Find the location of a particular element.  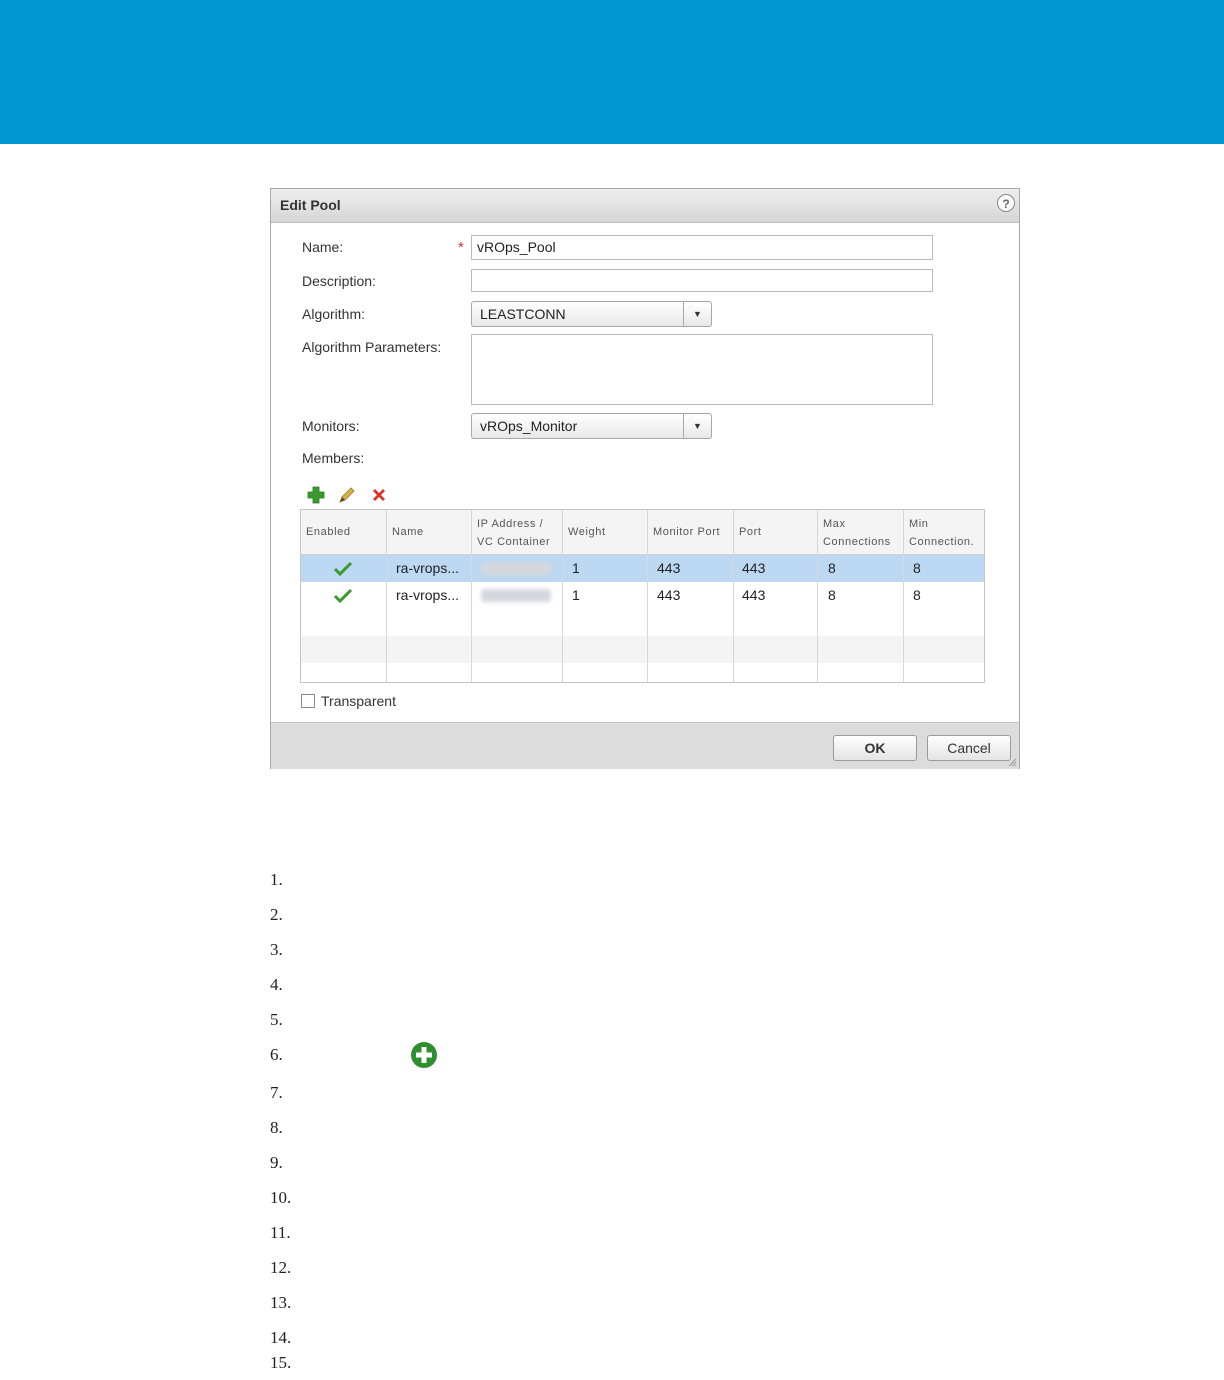

header-banner is located at coordinates (612, 72).